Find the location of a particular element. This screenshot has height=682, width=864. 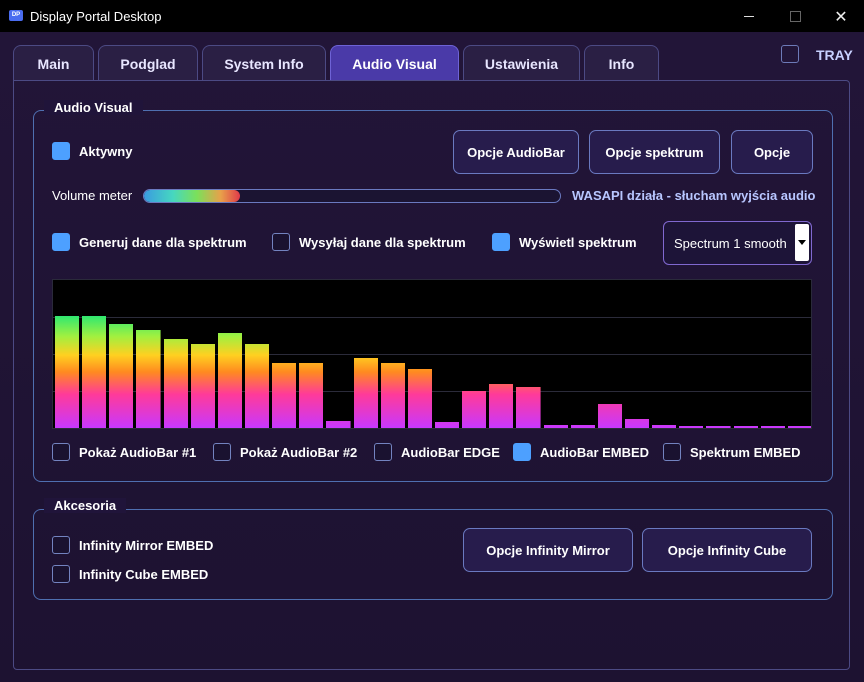

infinity-cube-embed-checkbox: Infinity Cube EMBED is located at coordinates (130, 574).